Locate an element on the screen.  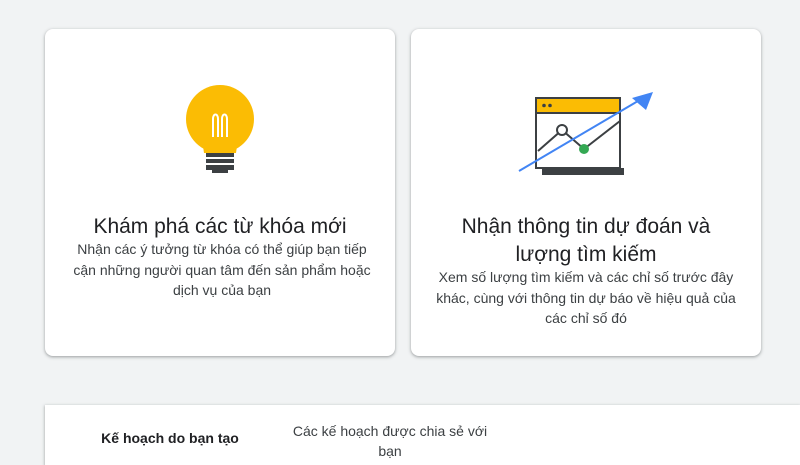
forecast-chart-icon is located at coordinates (586, 134).